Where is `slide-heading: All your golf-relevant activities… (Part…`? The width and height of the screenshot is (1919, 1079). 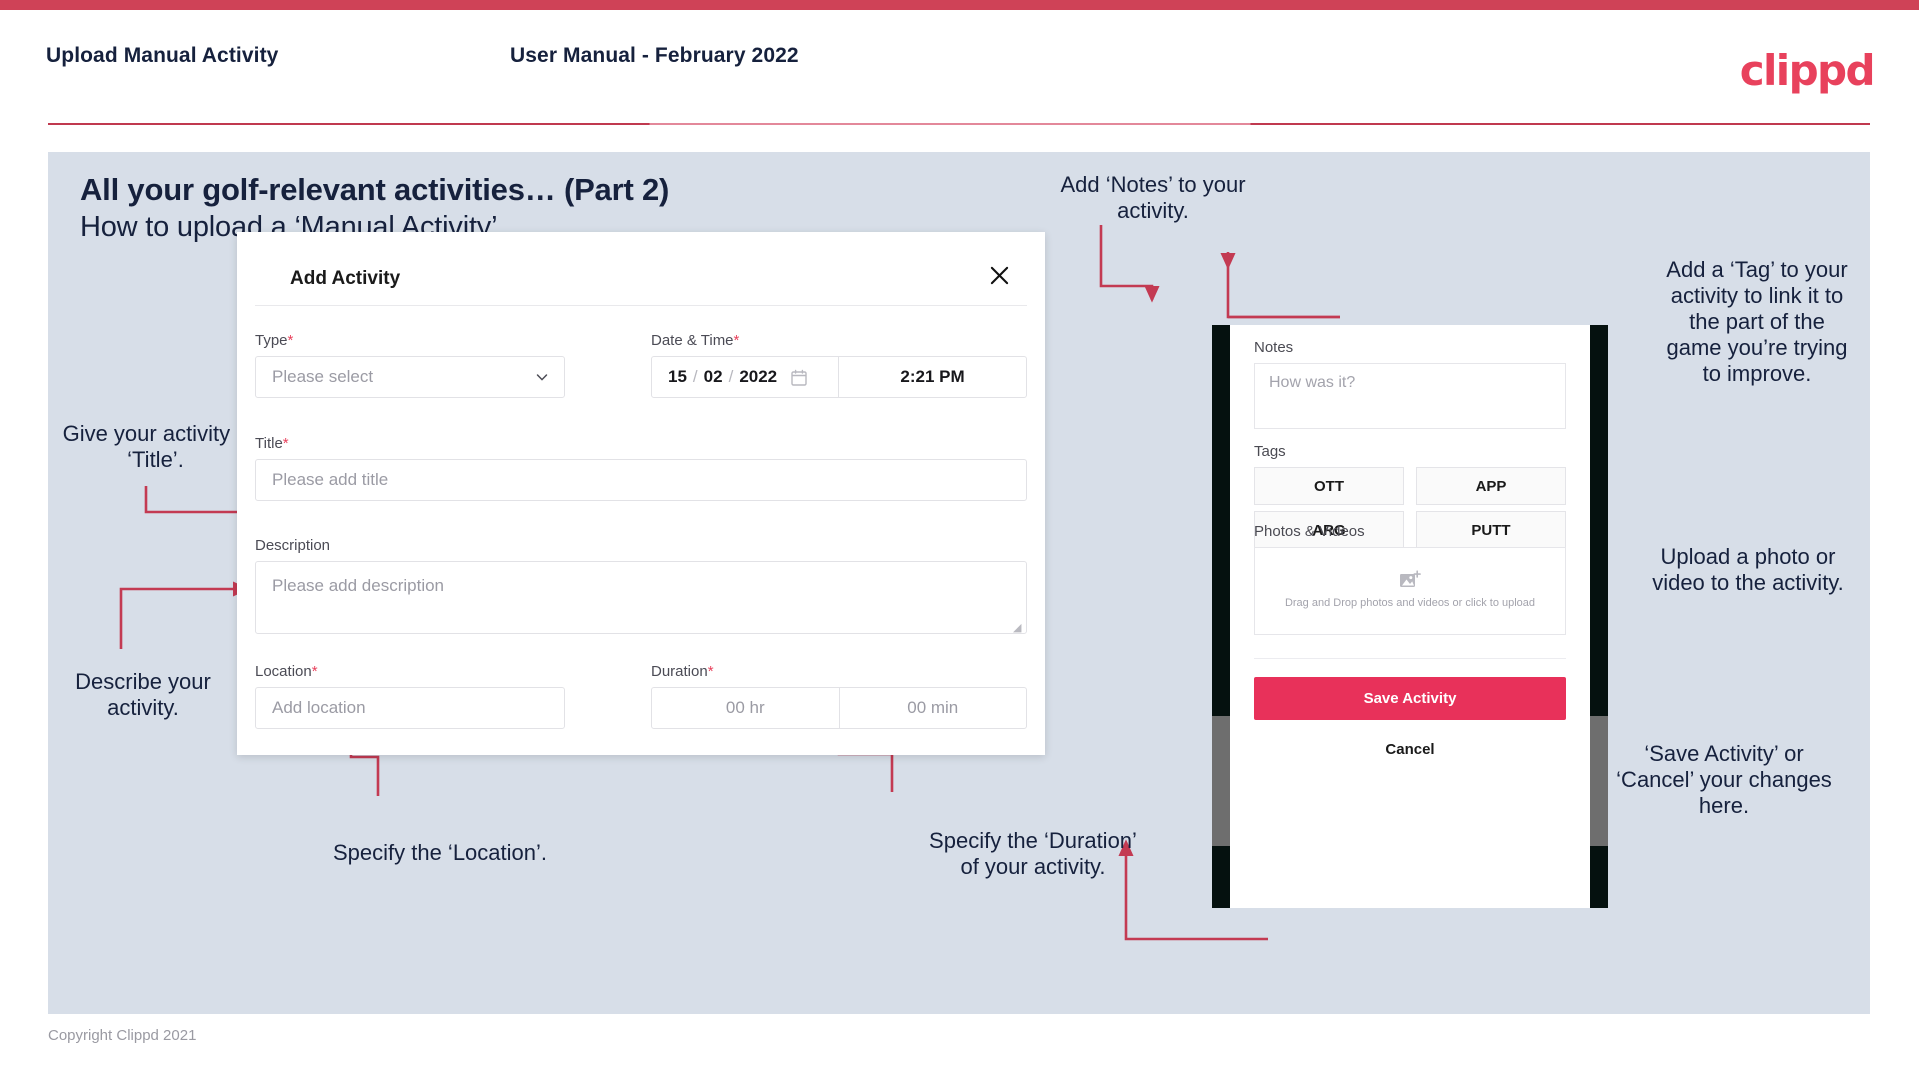 slide-heading: All your golf-relevant activities… (Part… is located at coordinates (375, 189).